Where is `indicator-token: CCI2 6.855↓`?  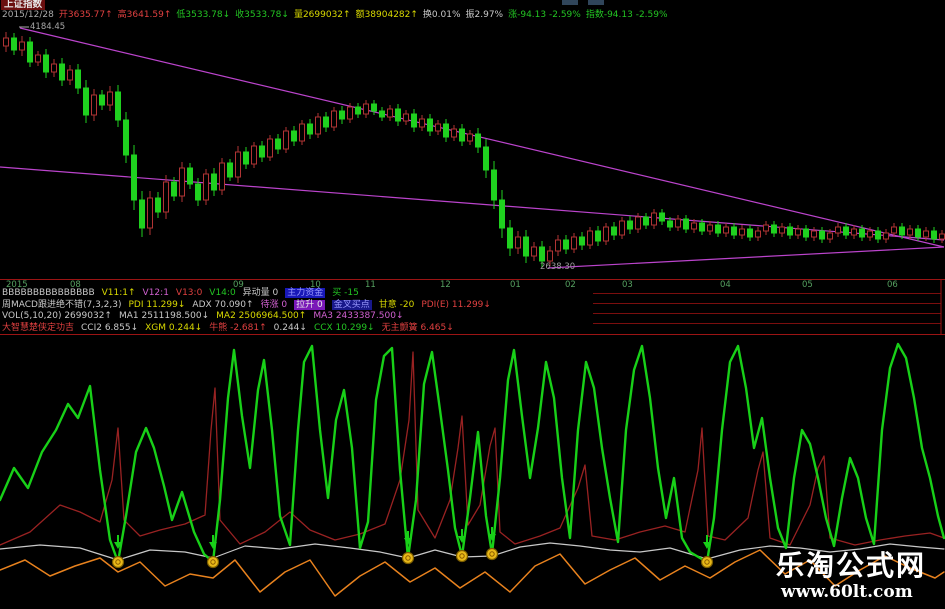
indicator-token: CCI2 6.855↓ is located at coordinates (110, 327).